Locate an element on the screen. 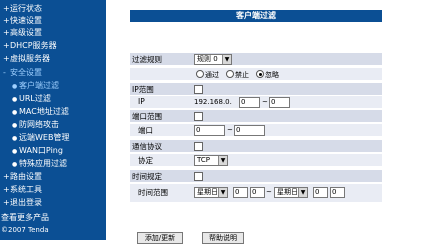 The height and width of the screenshot is (244, 430). day-start-value: 星期日 is located at coordinates (207, 192).